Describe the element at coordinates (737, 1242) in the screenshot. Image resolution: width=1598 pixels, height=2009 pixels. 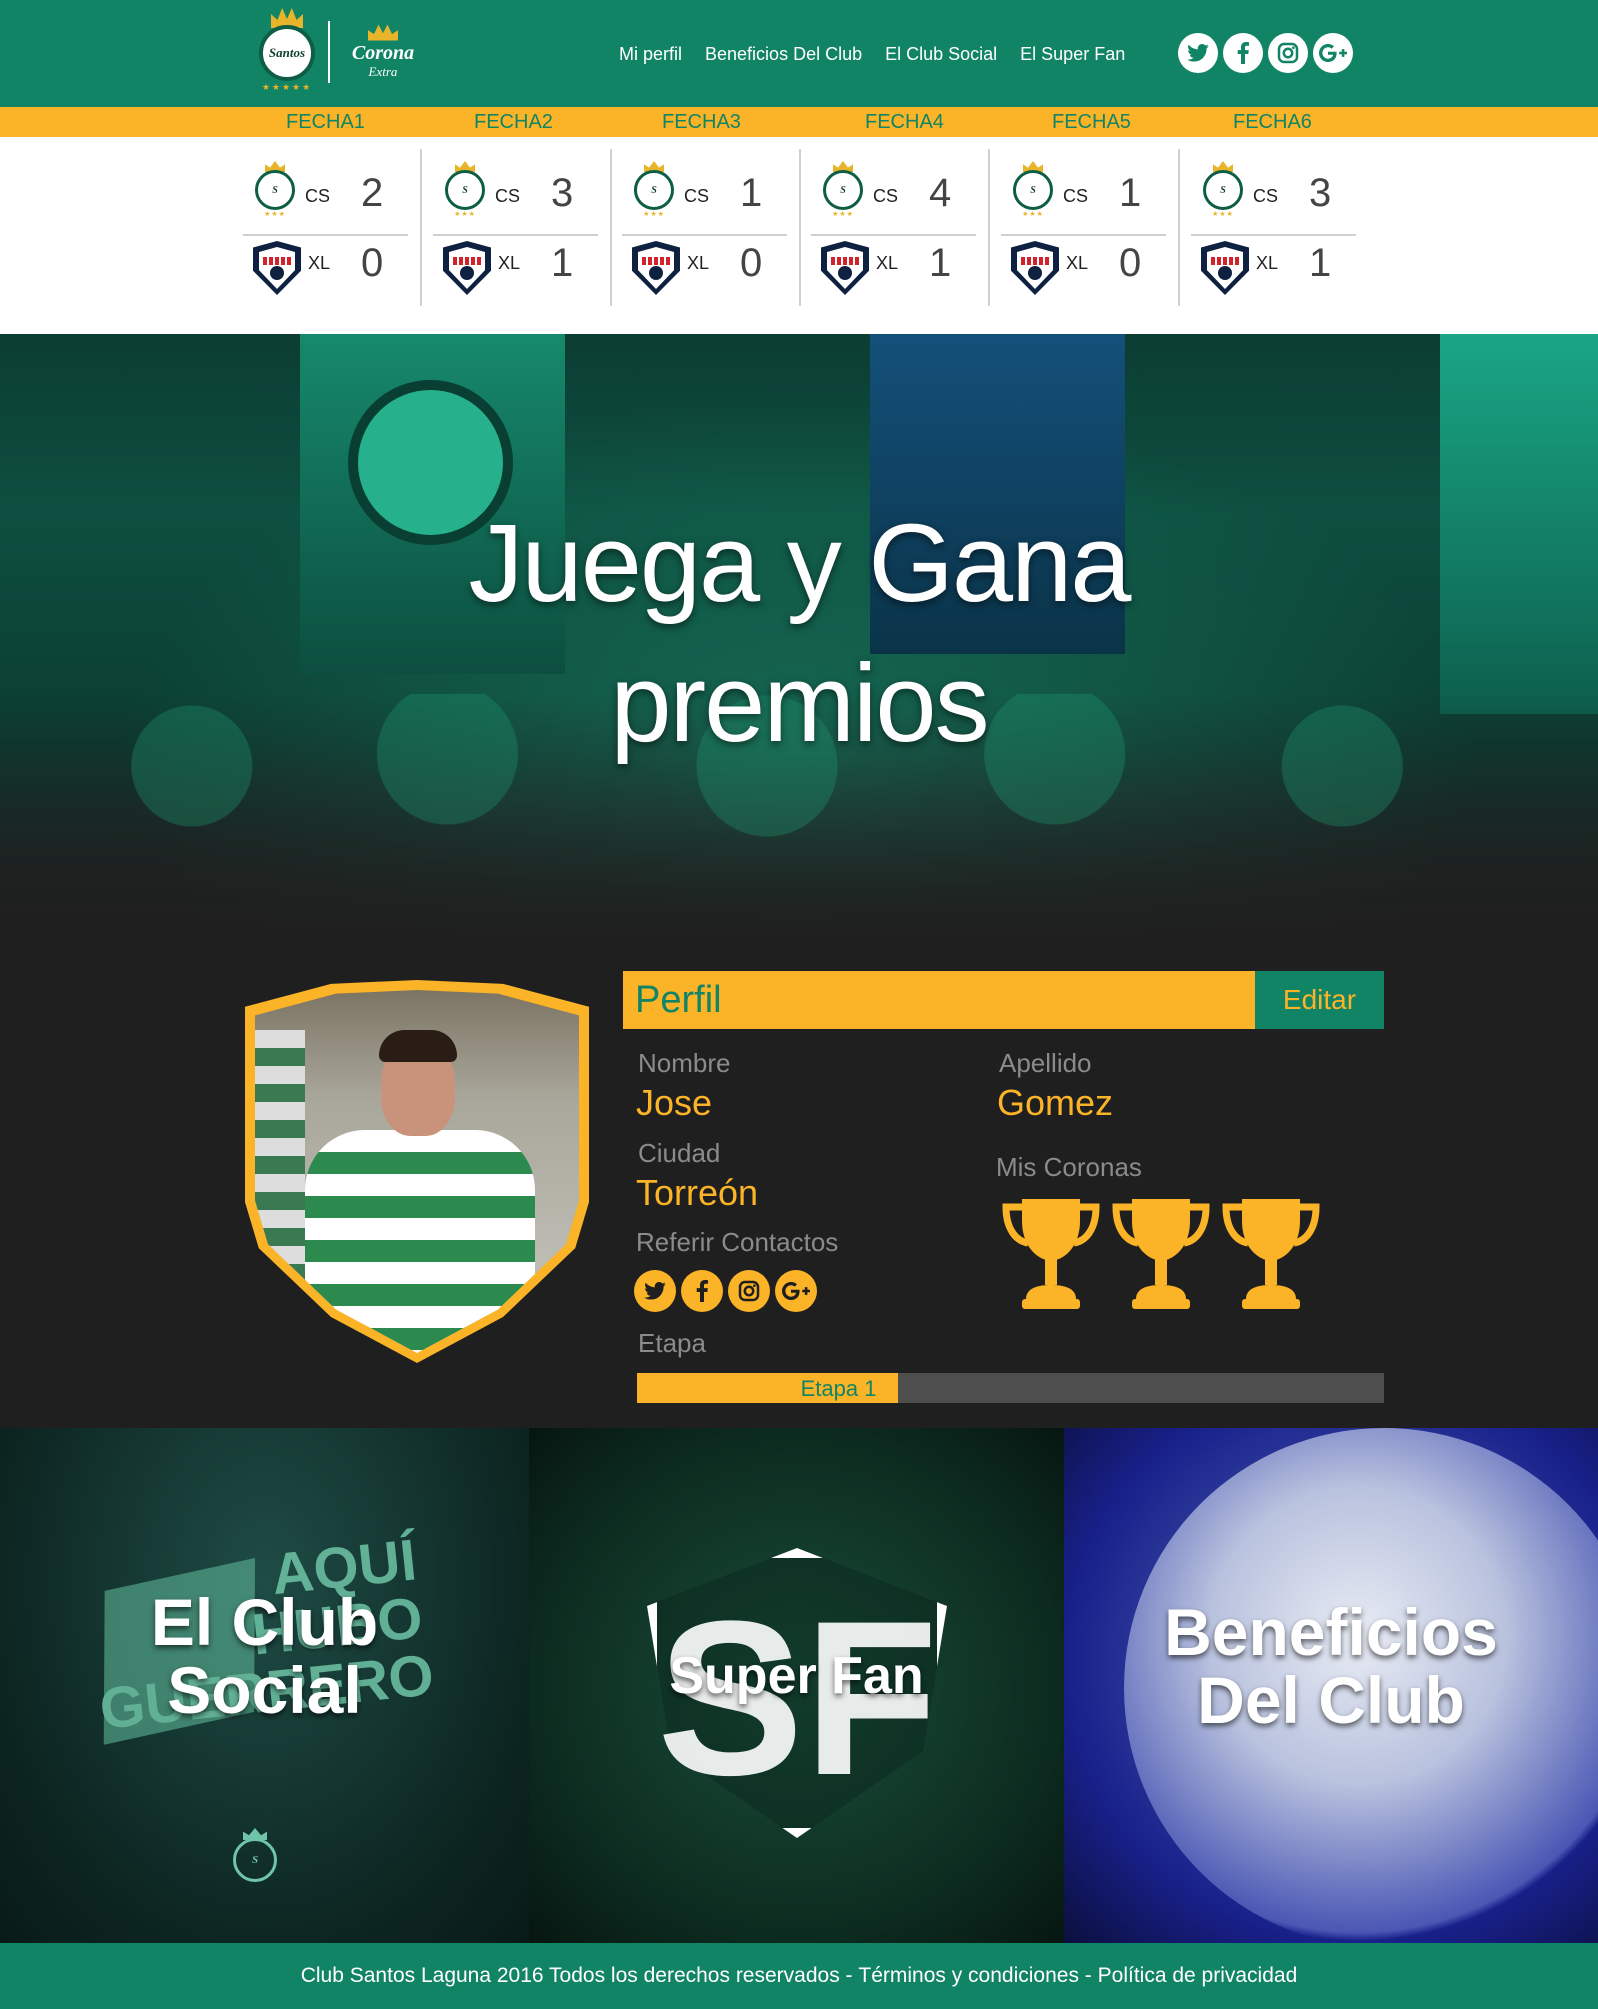
I see `referir-label: Referir Contactos` at that location.